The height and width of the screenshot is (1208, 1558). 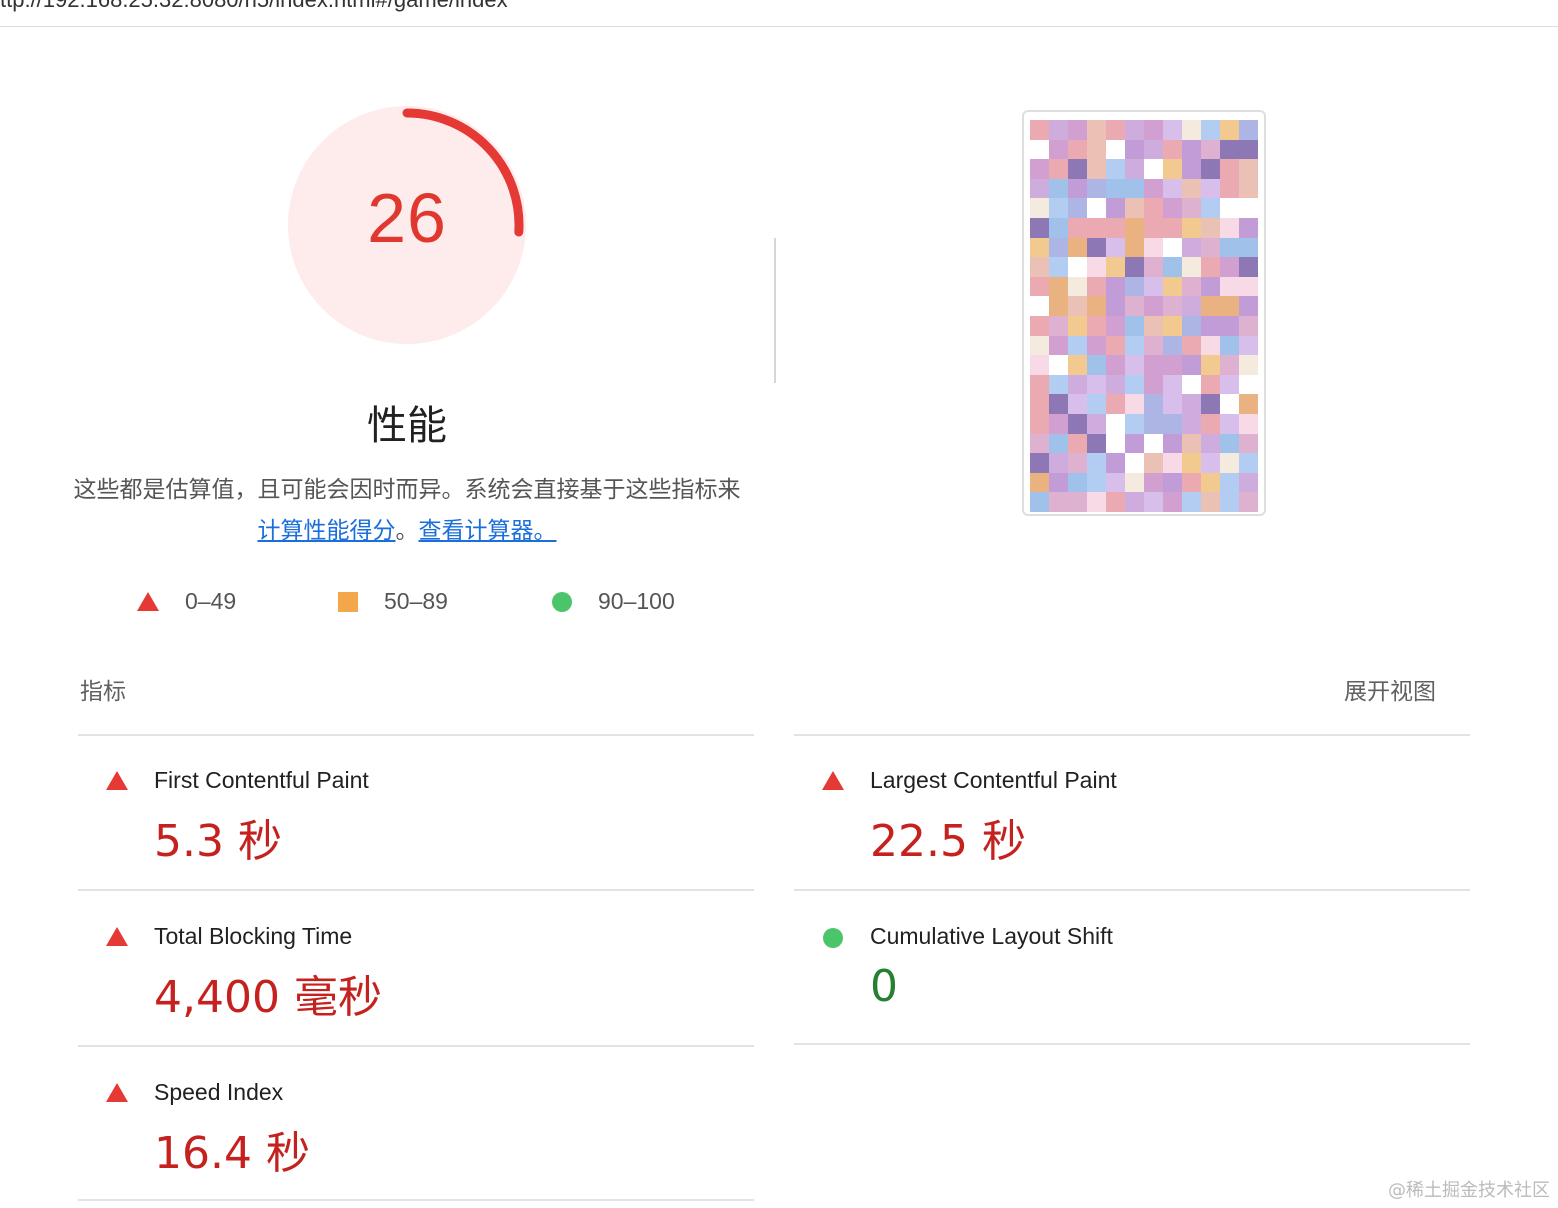 What do you see at coordinates (993, 780) in the screenshot?
I see `metric-label: Largest Contentful Paint` at bounding box center [993, 780].